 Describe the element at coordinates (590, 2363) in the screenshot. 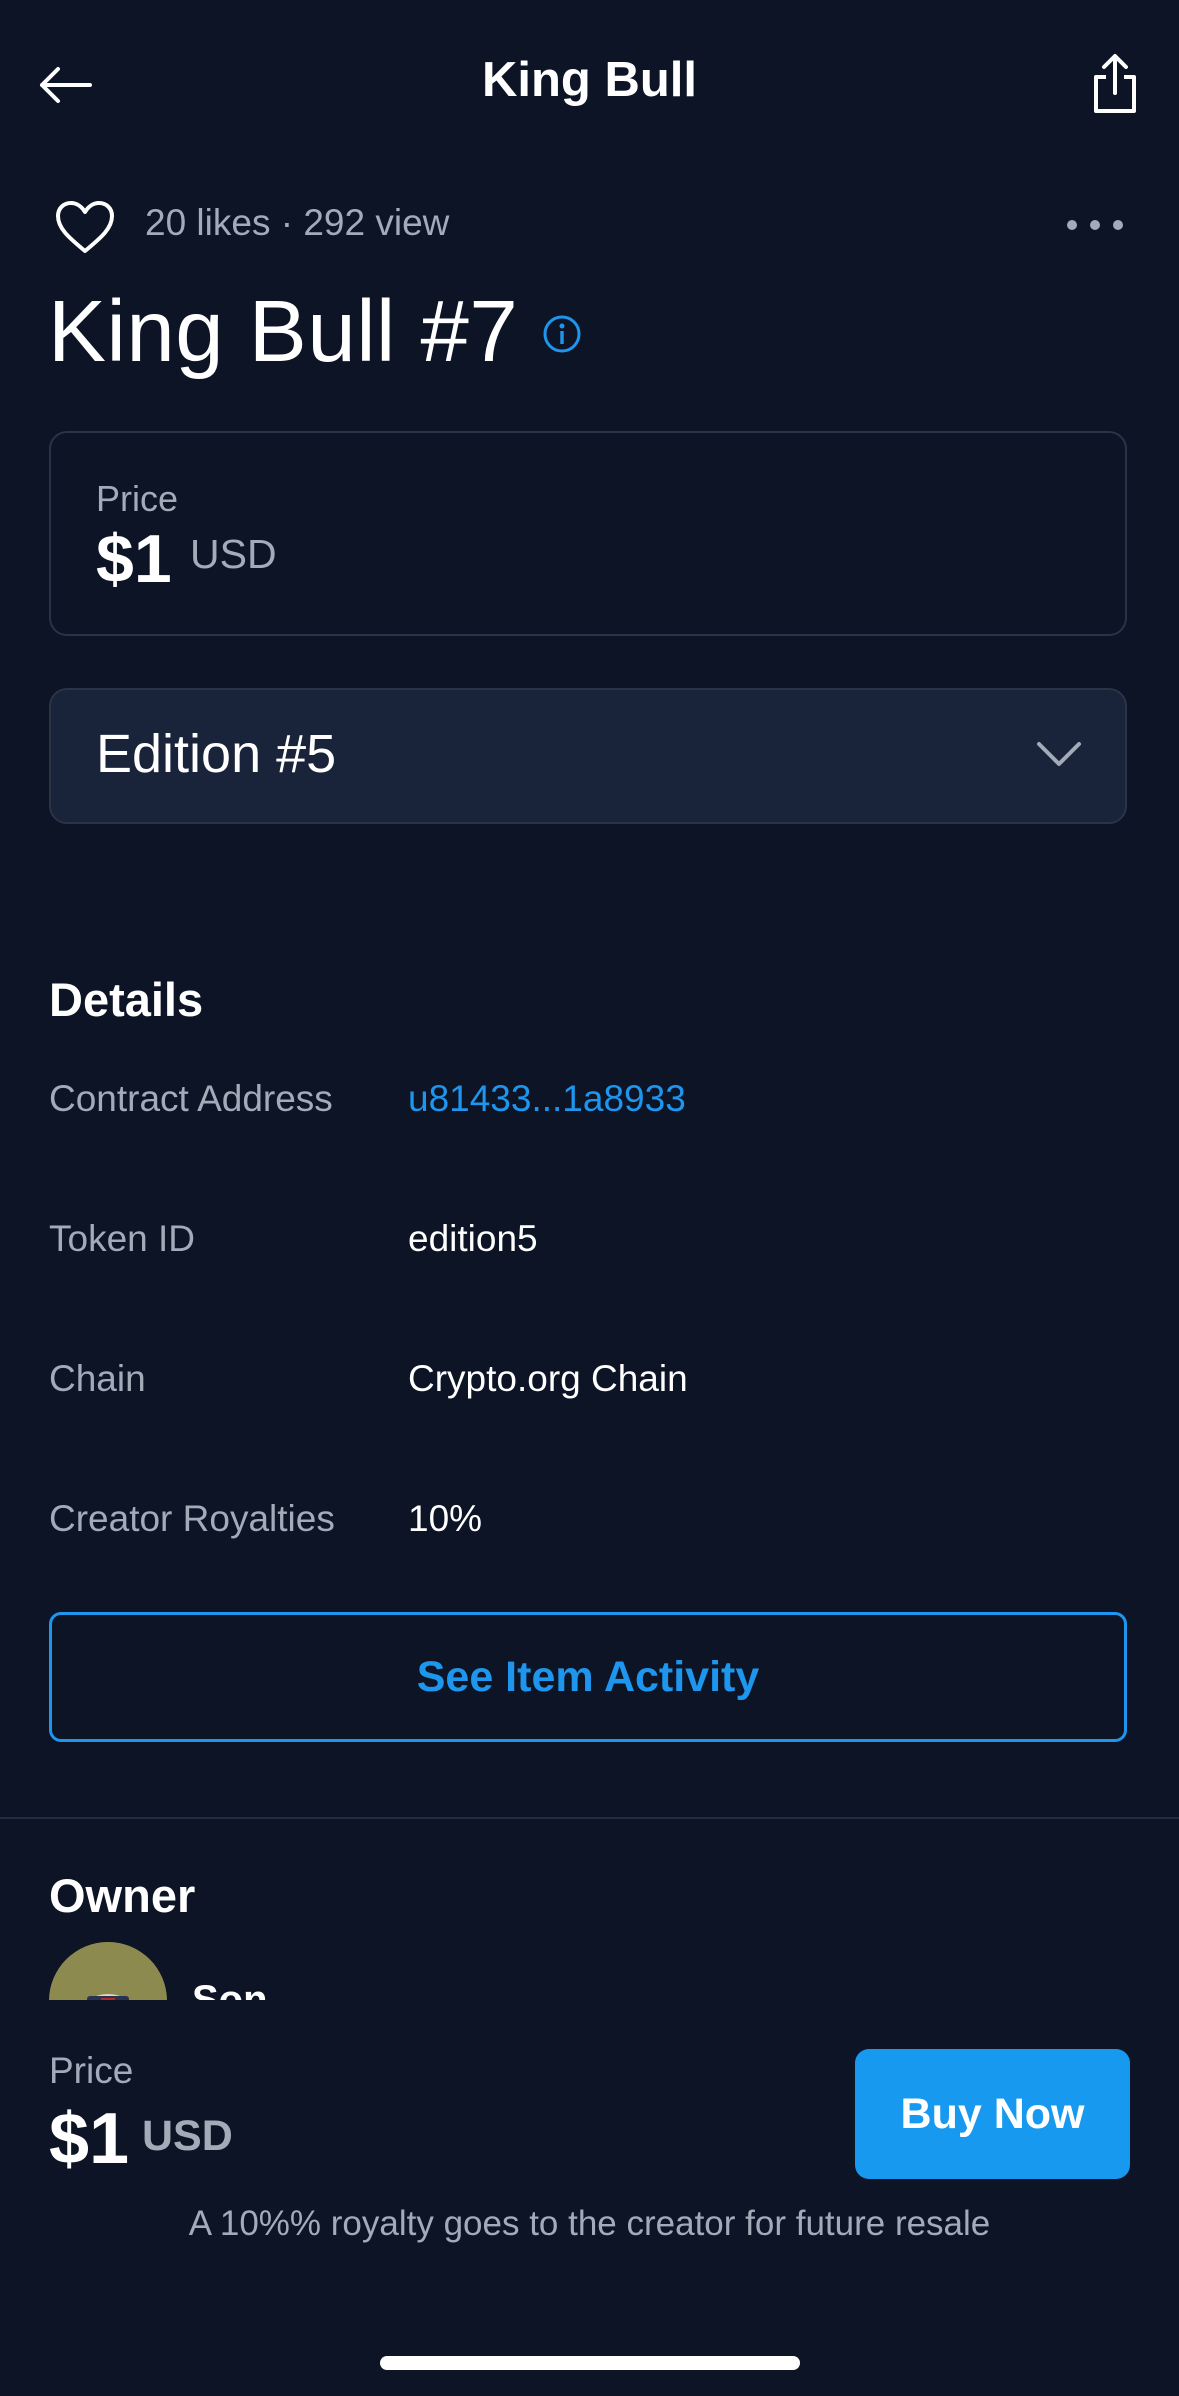

I see `home-indicator` at that location.